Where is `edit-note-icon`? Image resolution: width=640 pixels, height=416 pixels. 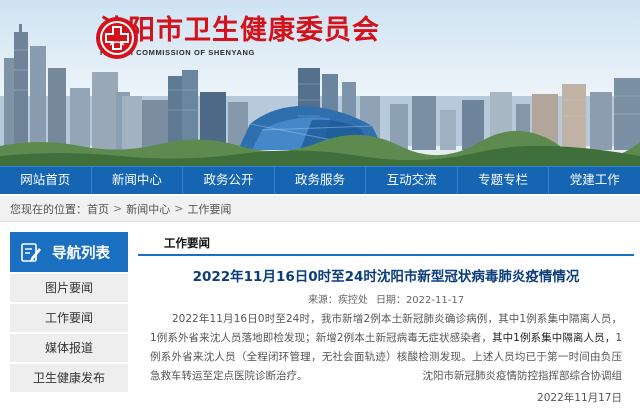 edit-note-icon is located at coordinates (31, 252).